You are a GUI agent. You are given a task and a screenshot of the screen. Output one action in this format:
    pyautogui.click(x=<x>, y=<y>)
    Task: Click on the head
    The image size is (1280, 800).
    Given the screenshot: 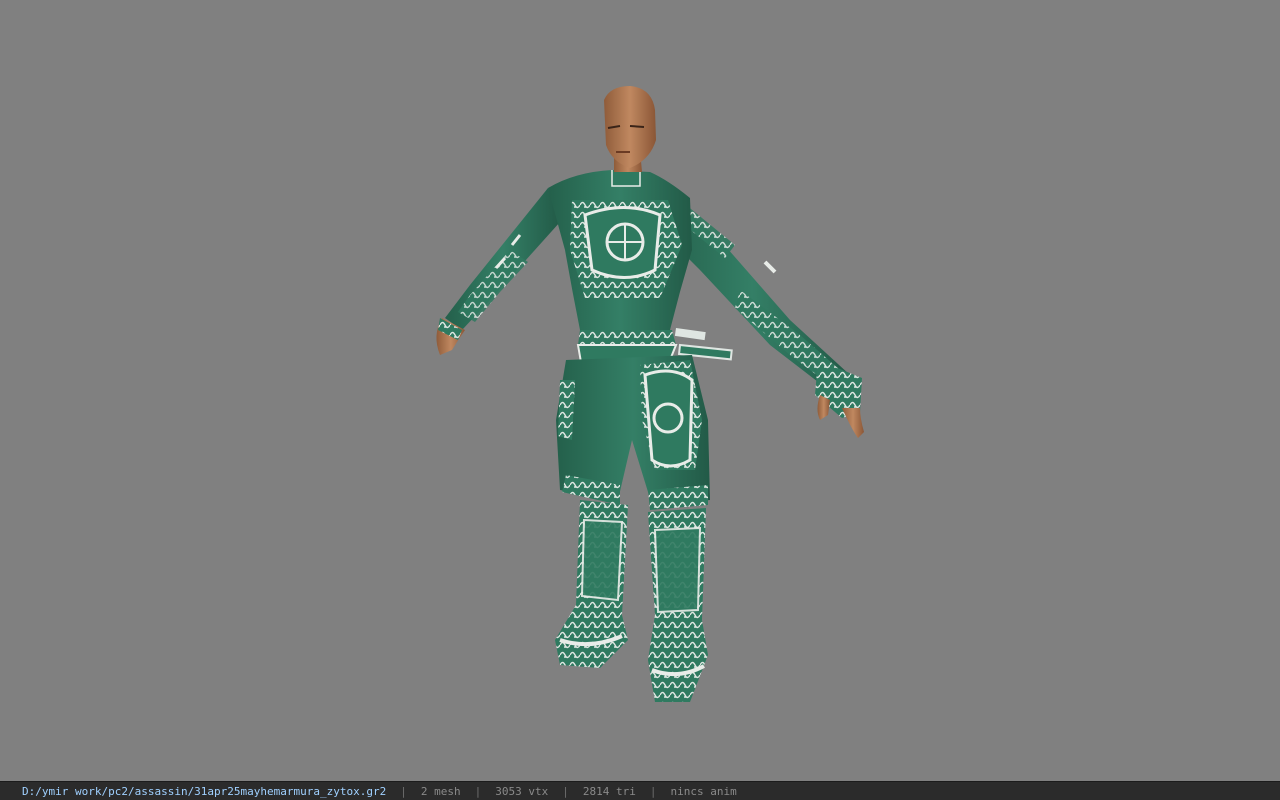 What is the action you would take?
    pyautogui.click(x=630, y=129)
    